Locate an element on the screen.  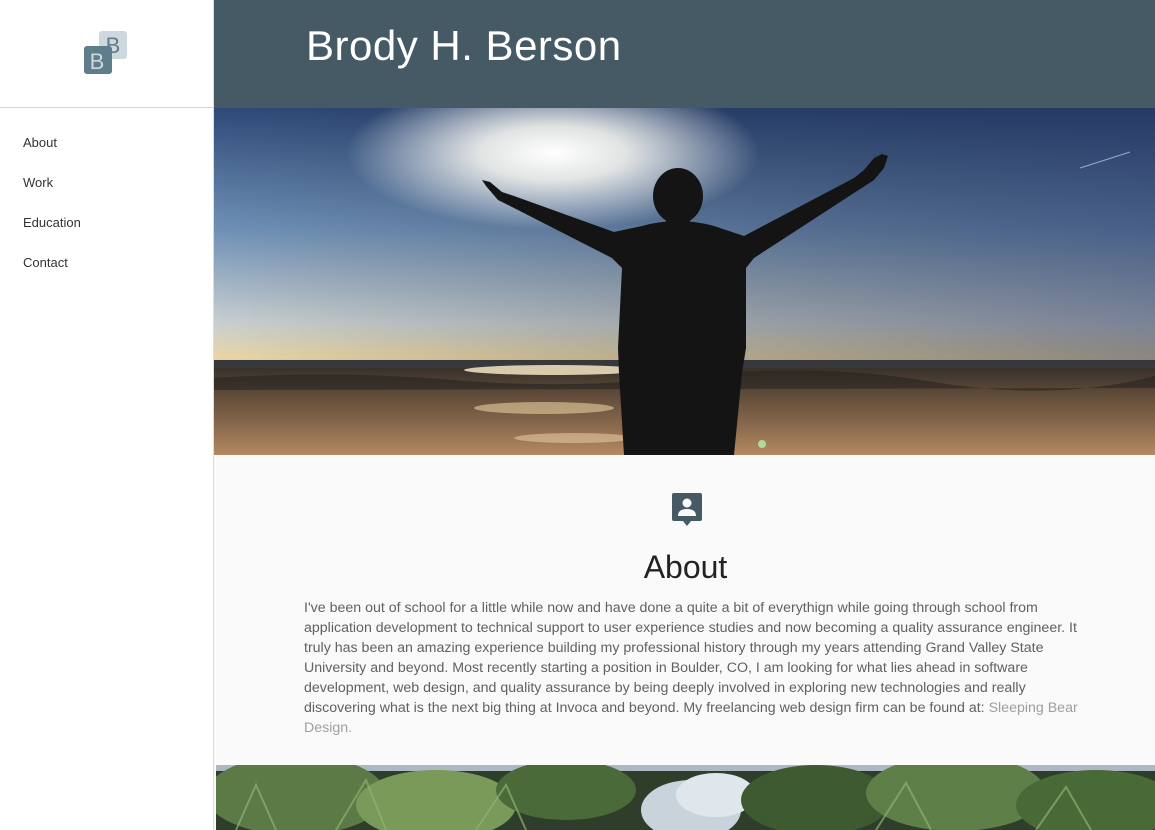
account-box-icon is located at coordinates (687, 509).